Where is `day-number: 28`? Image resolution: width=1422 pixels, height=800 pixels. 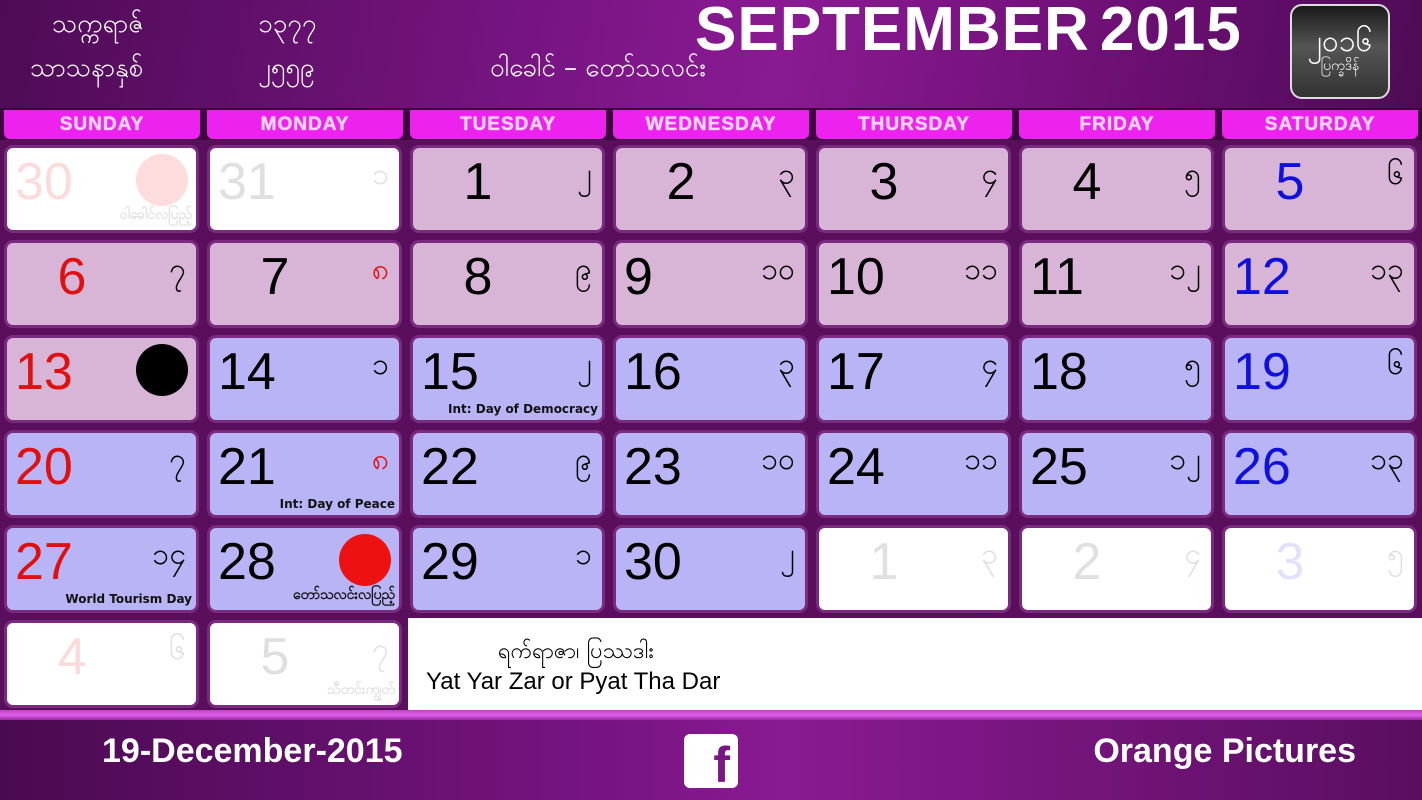
day-number: 28 is located at coordinates (247, 562).